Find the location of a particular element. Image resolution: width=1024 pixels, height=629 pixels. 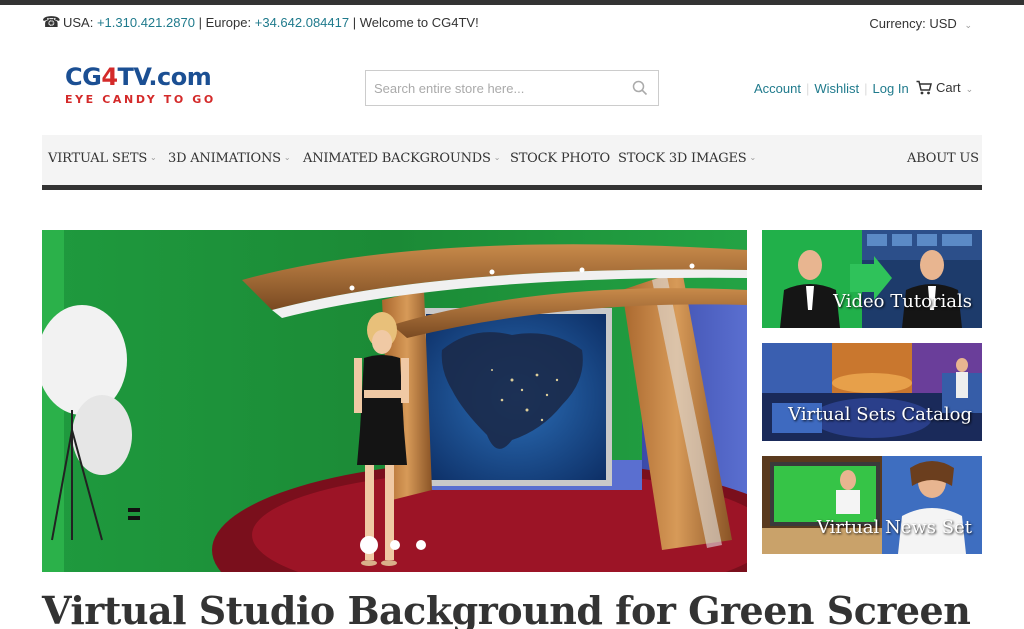

welcome-message: Welcome to CG4TV! is located at coordinates (419, 22).